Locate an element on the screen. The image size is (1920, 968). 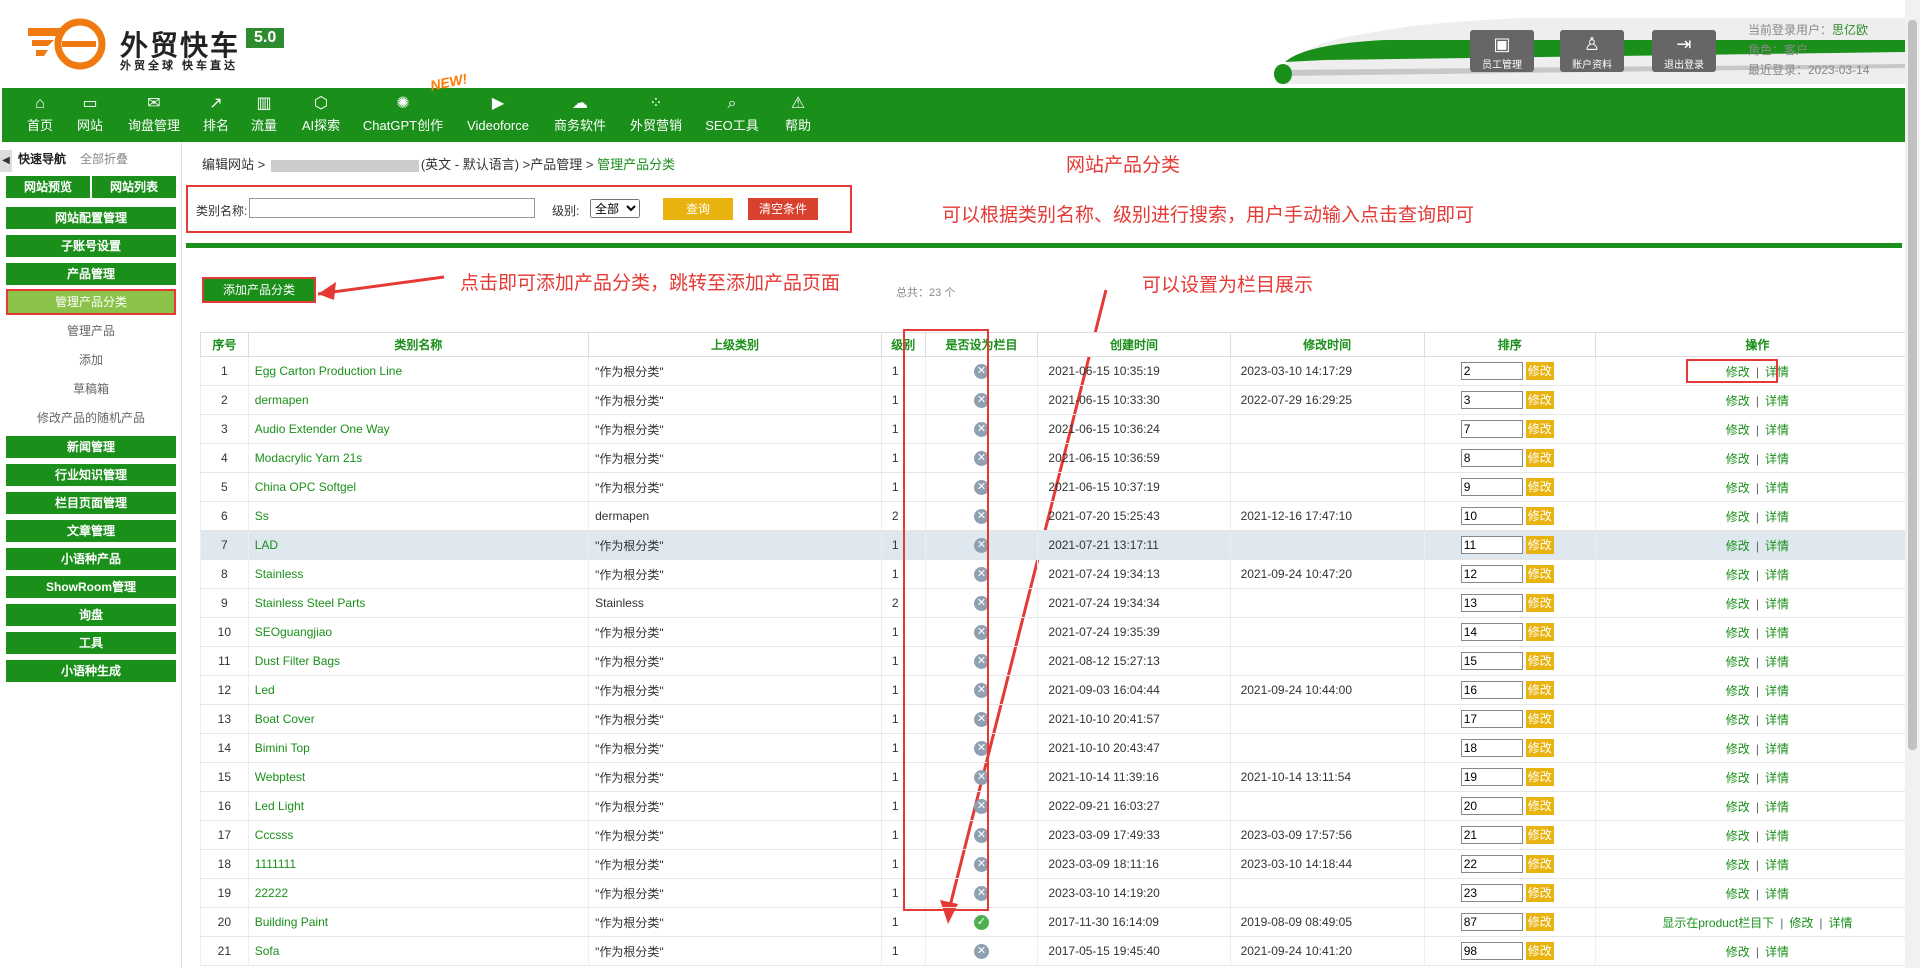
sidebar-item-column-pages: 栏目页面管理 is located at coordinates (91, 503).